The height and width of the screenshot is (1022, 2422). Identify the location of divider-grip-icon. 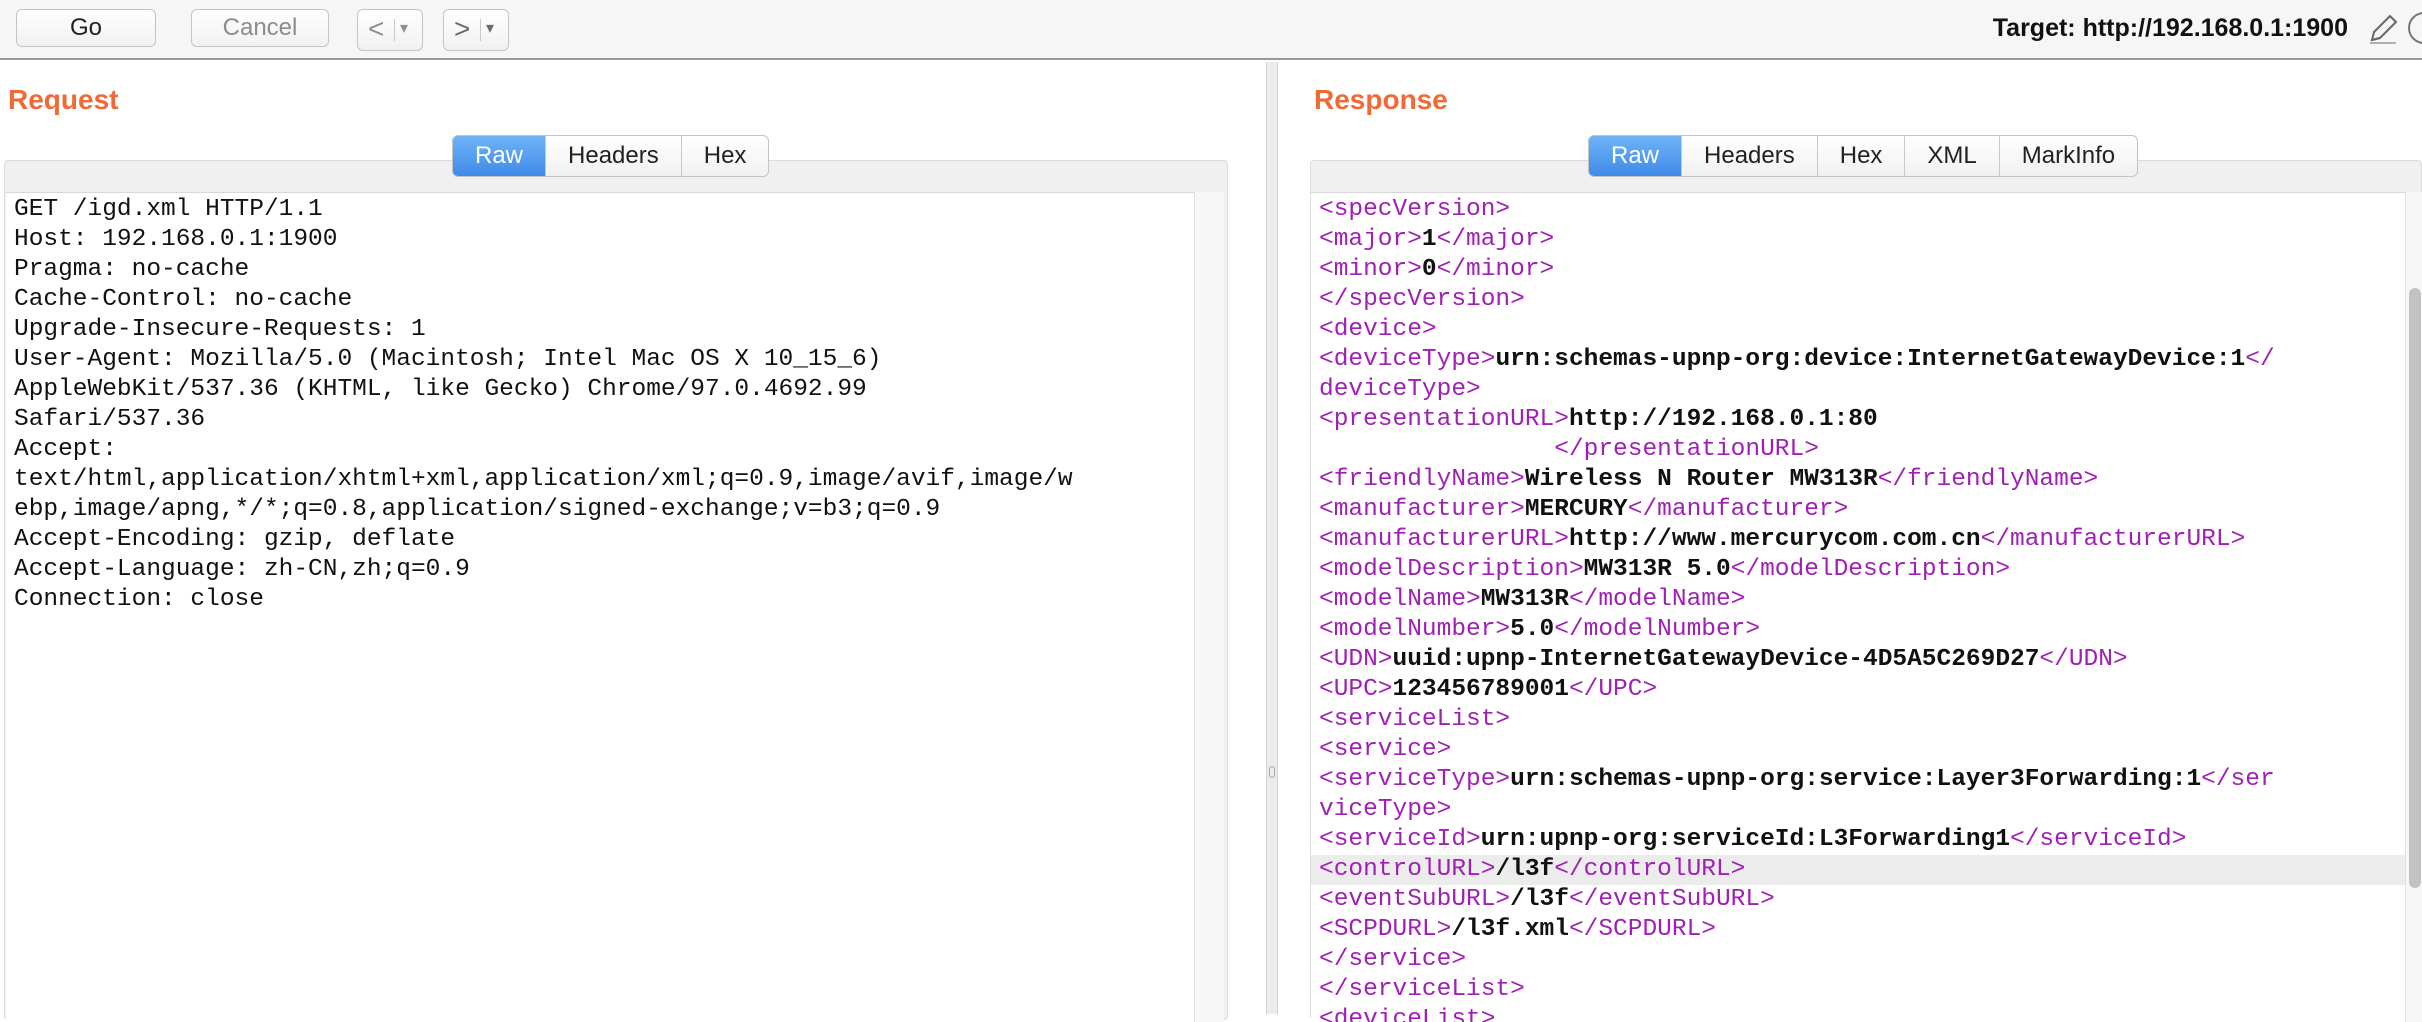
(1272, 772).